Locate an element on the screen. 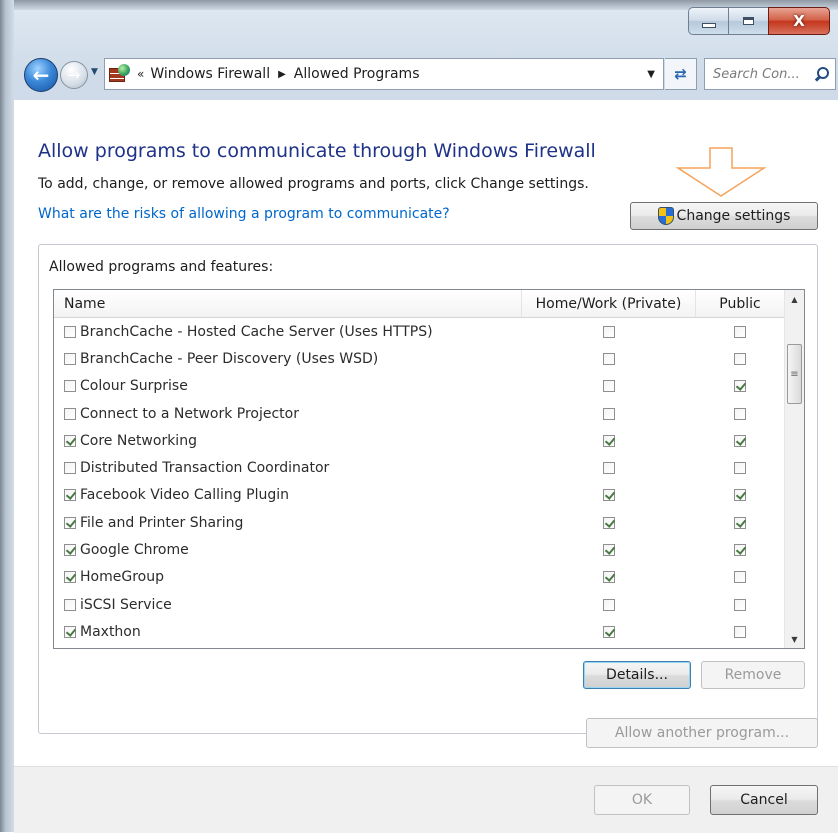  table-row: iSCSI Service is located at coordinates (419, 604).